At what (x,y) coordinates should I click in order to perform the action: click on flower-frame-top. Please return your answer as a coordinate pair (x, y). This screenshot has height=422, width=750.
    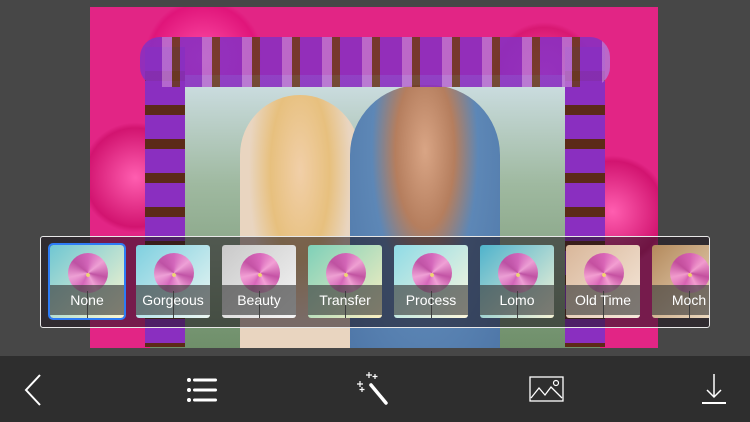
    Looking at the image, I should click on (375, 62).